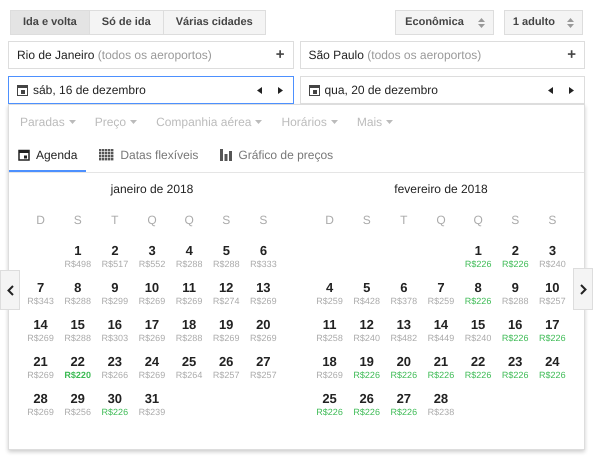 The width and height of the screenshot is (593, 462). I want to click on calendar-day: 21 R$226, so click(441, 367).